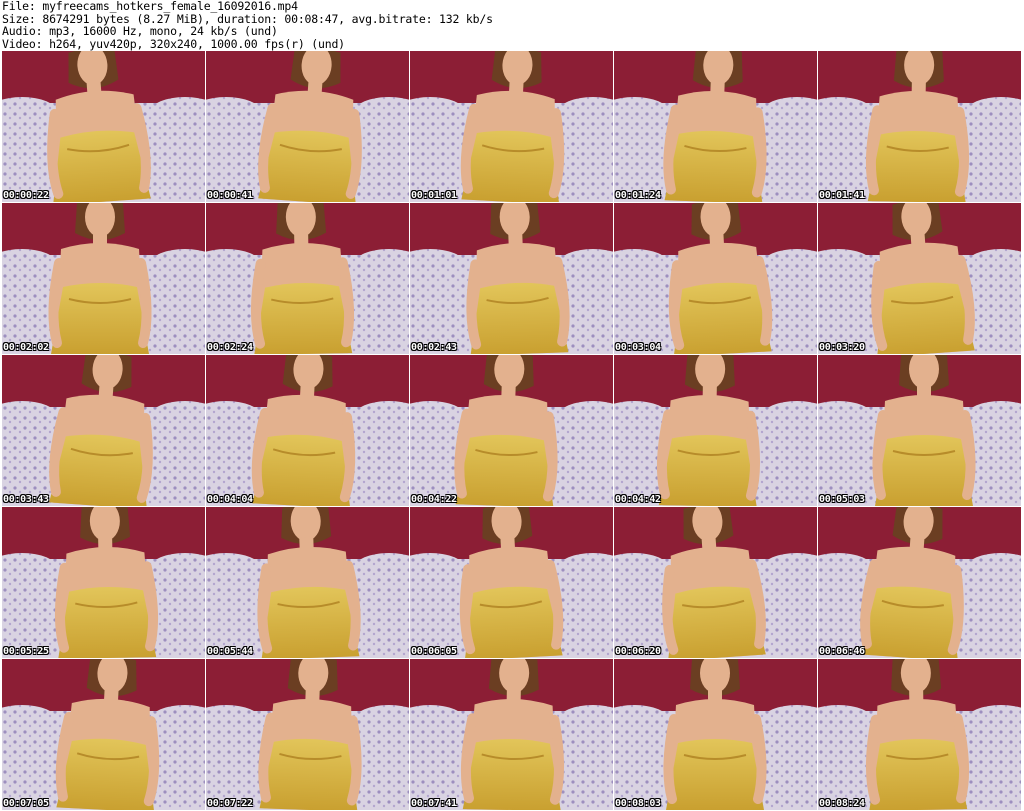 The width and height of the screenshot is (1024, 811). Describe the element at coordinates (230, 347) in the screenshot. I see `thumbnail-timestamp: 00:02:24` at that location.